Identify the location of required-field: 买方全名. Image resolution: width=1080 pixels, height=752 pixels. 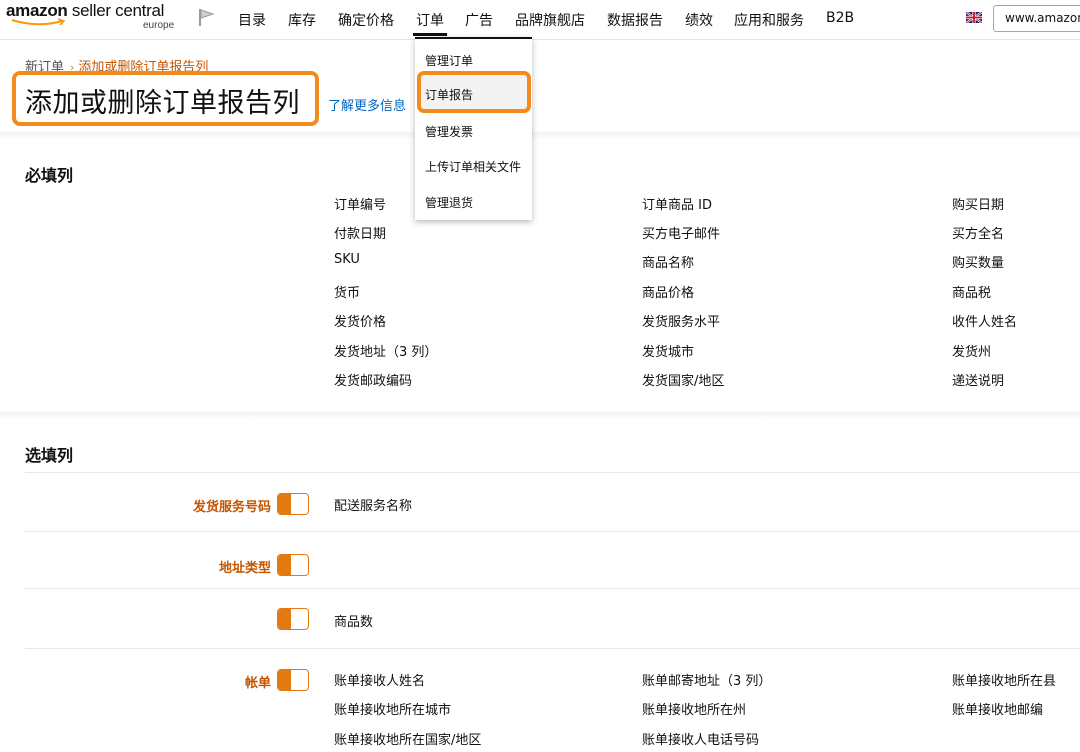
(978, 234).